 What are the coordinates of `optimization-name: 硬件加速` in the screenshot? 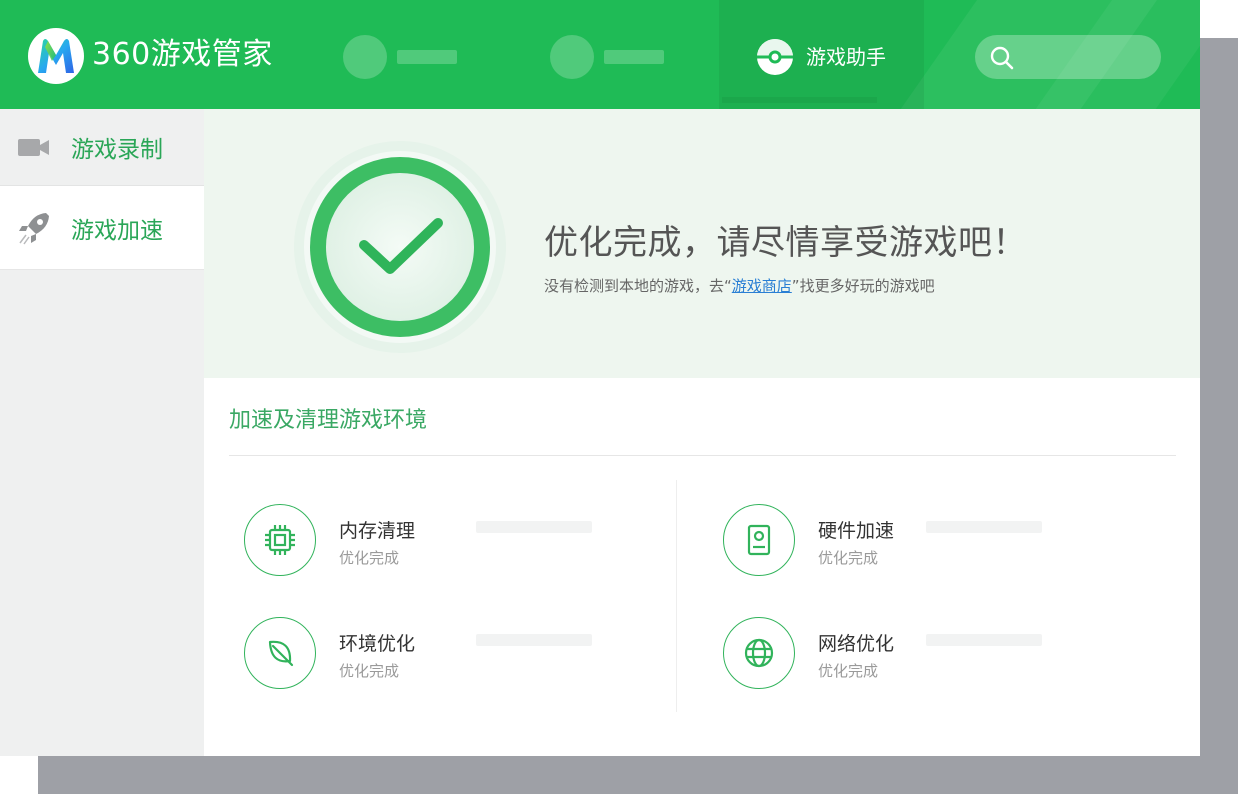 It's located at (856, 531).